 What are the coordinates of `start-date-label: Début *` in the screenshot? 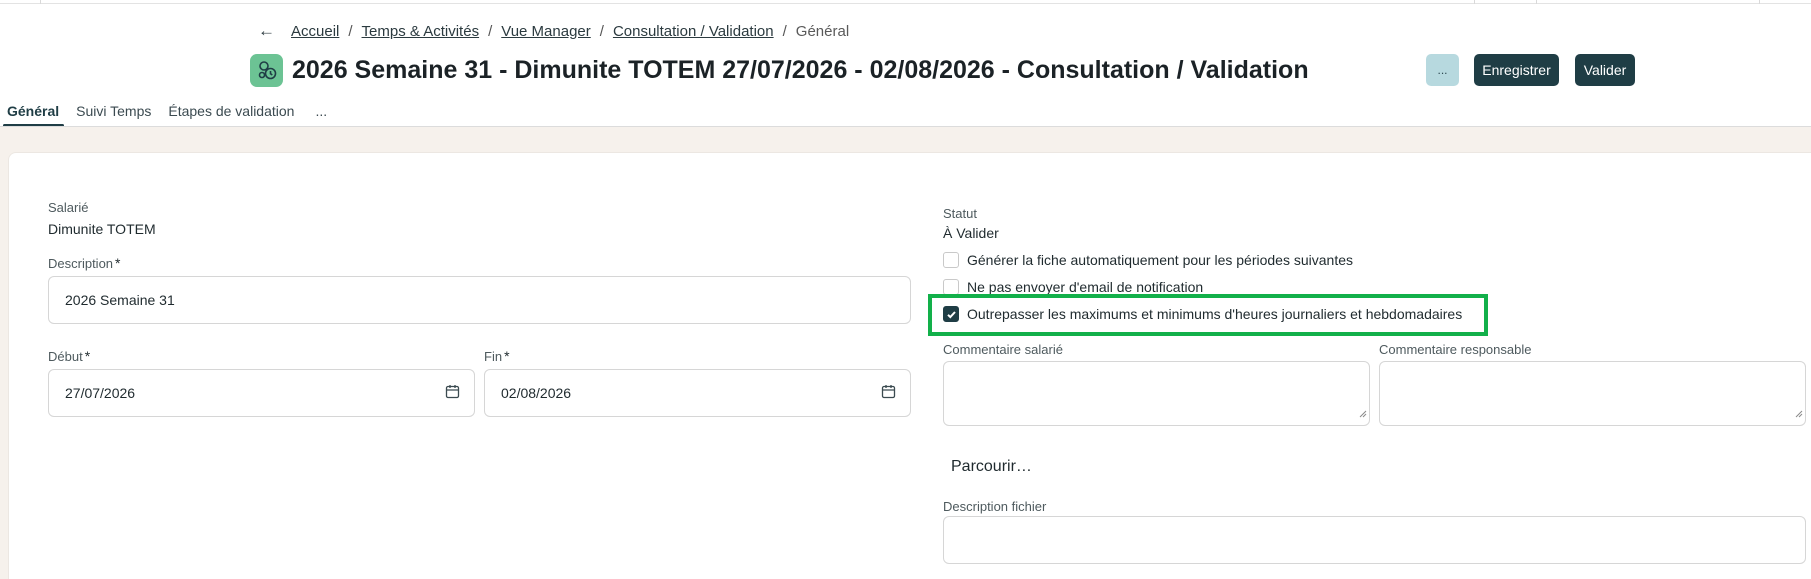 It's located at (69, 356).